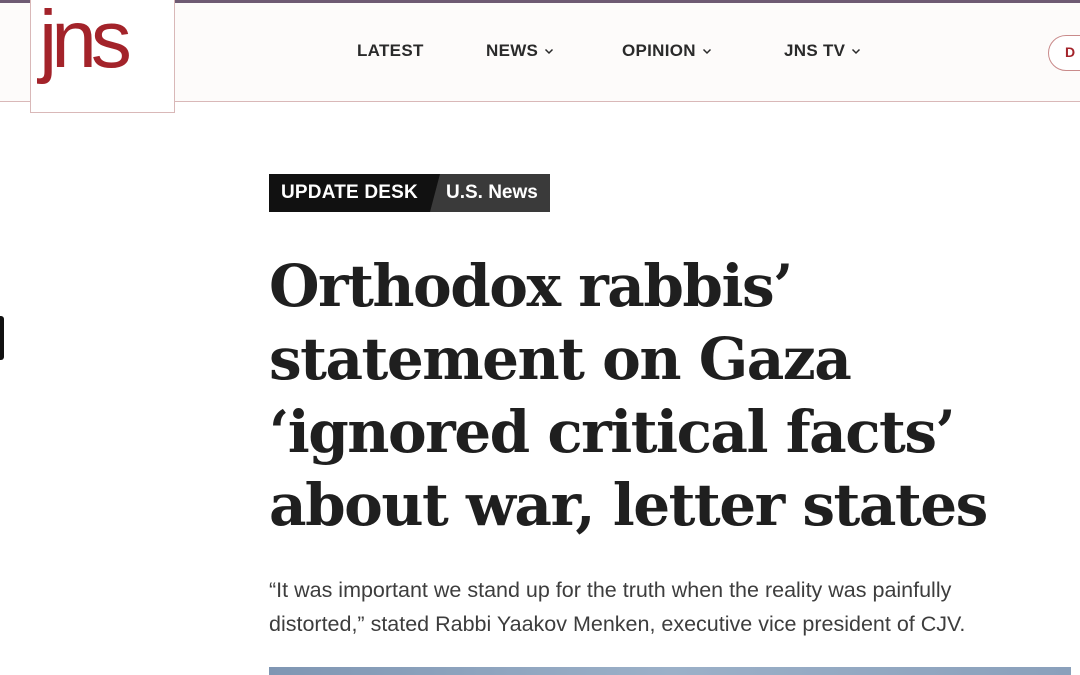 This screenshot has height=675, width=1080. Describe the element at coordinates (489, 193) in the screenshot. I see `category-label: U.S. News` at that location.